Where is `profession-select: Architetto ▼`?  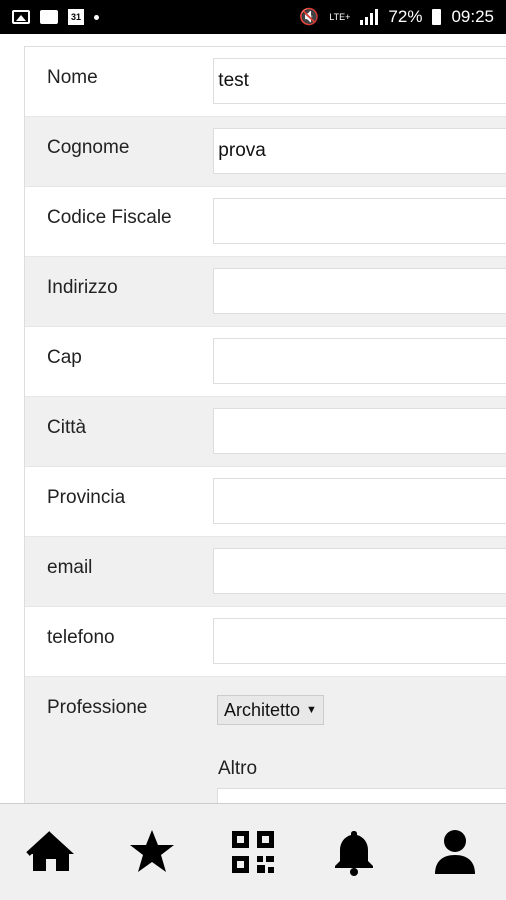 profession-select: Architetto ▼ is located at coordinates (270, 710).